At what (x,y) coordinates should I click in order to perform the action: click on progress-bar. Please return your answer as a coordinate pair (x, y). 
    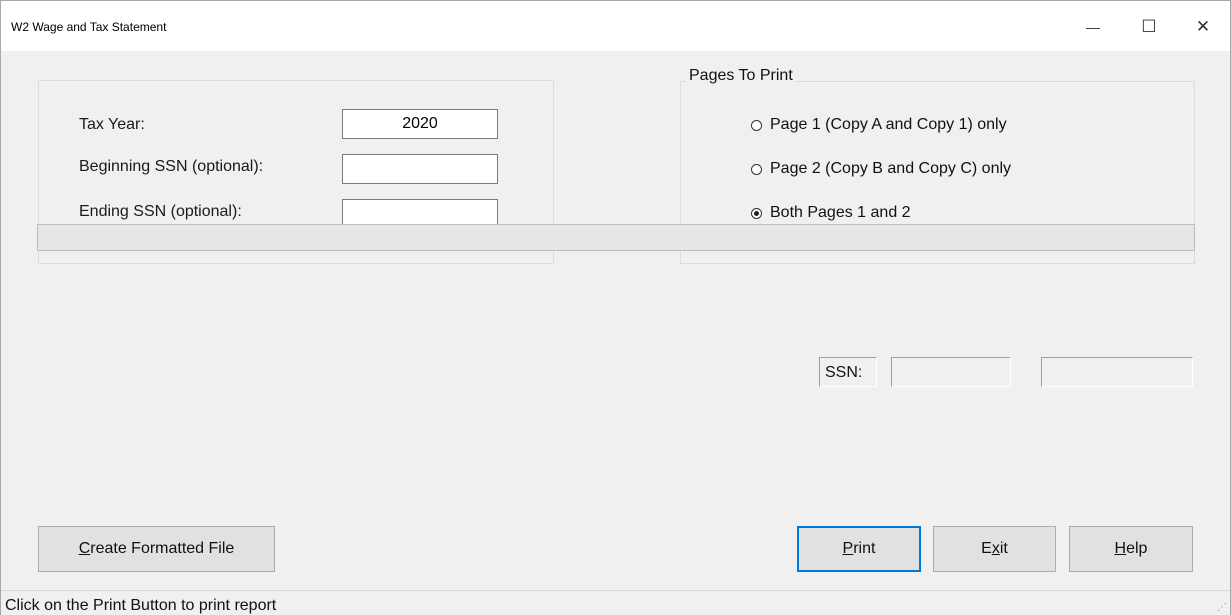
    Looking at the image, I should click on (616, 237).